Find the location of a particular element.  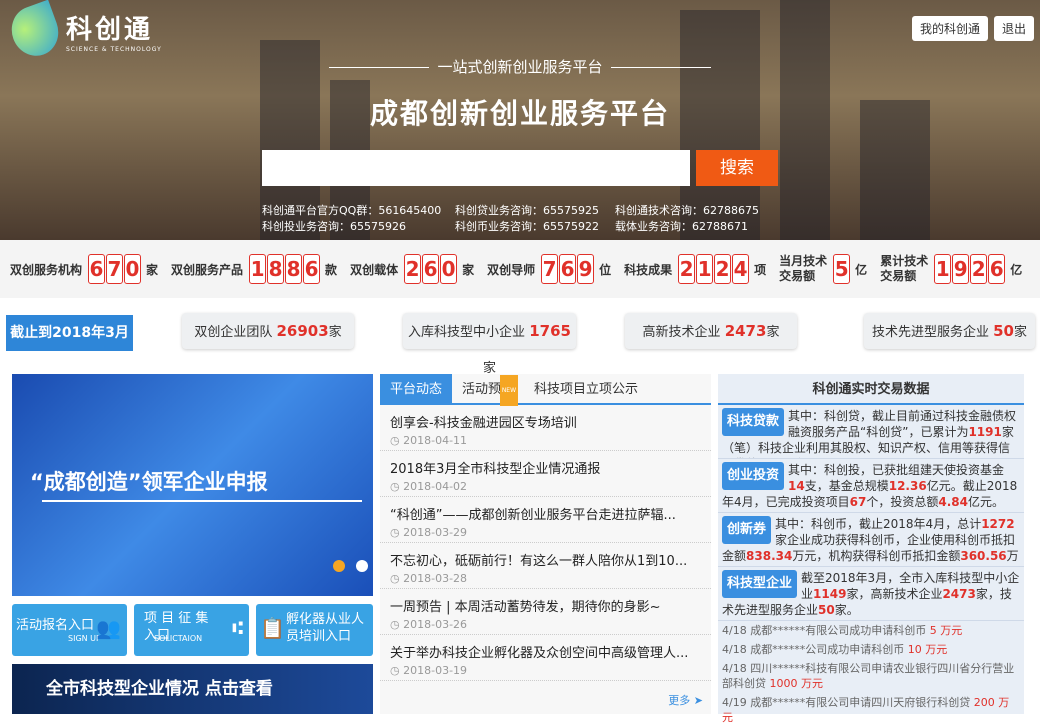

contact-loan: 科创贷业务咨询：65575925 is located at coordinates (527, 210).